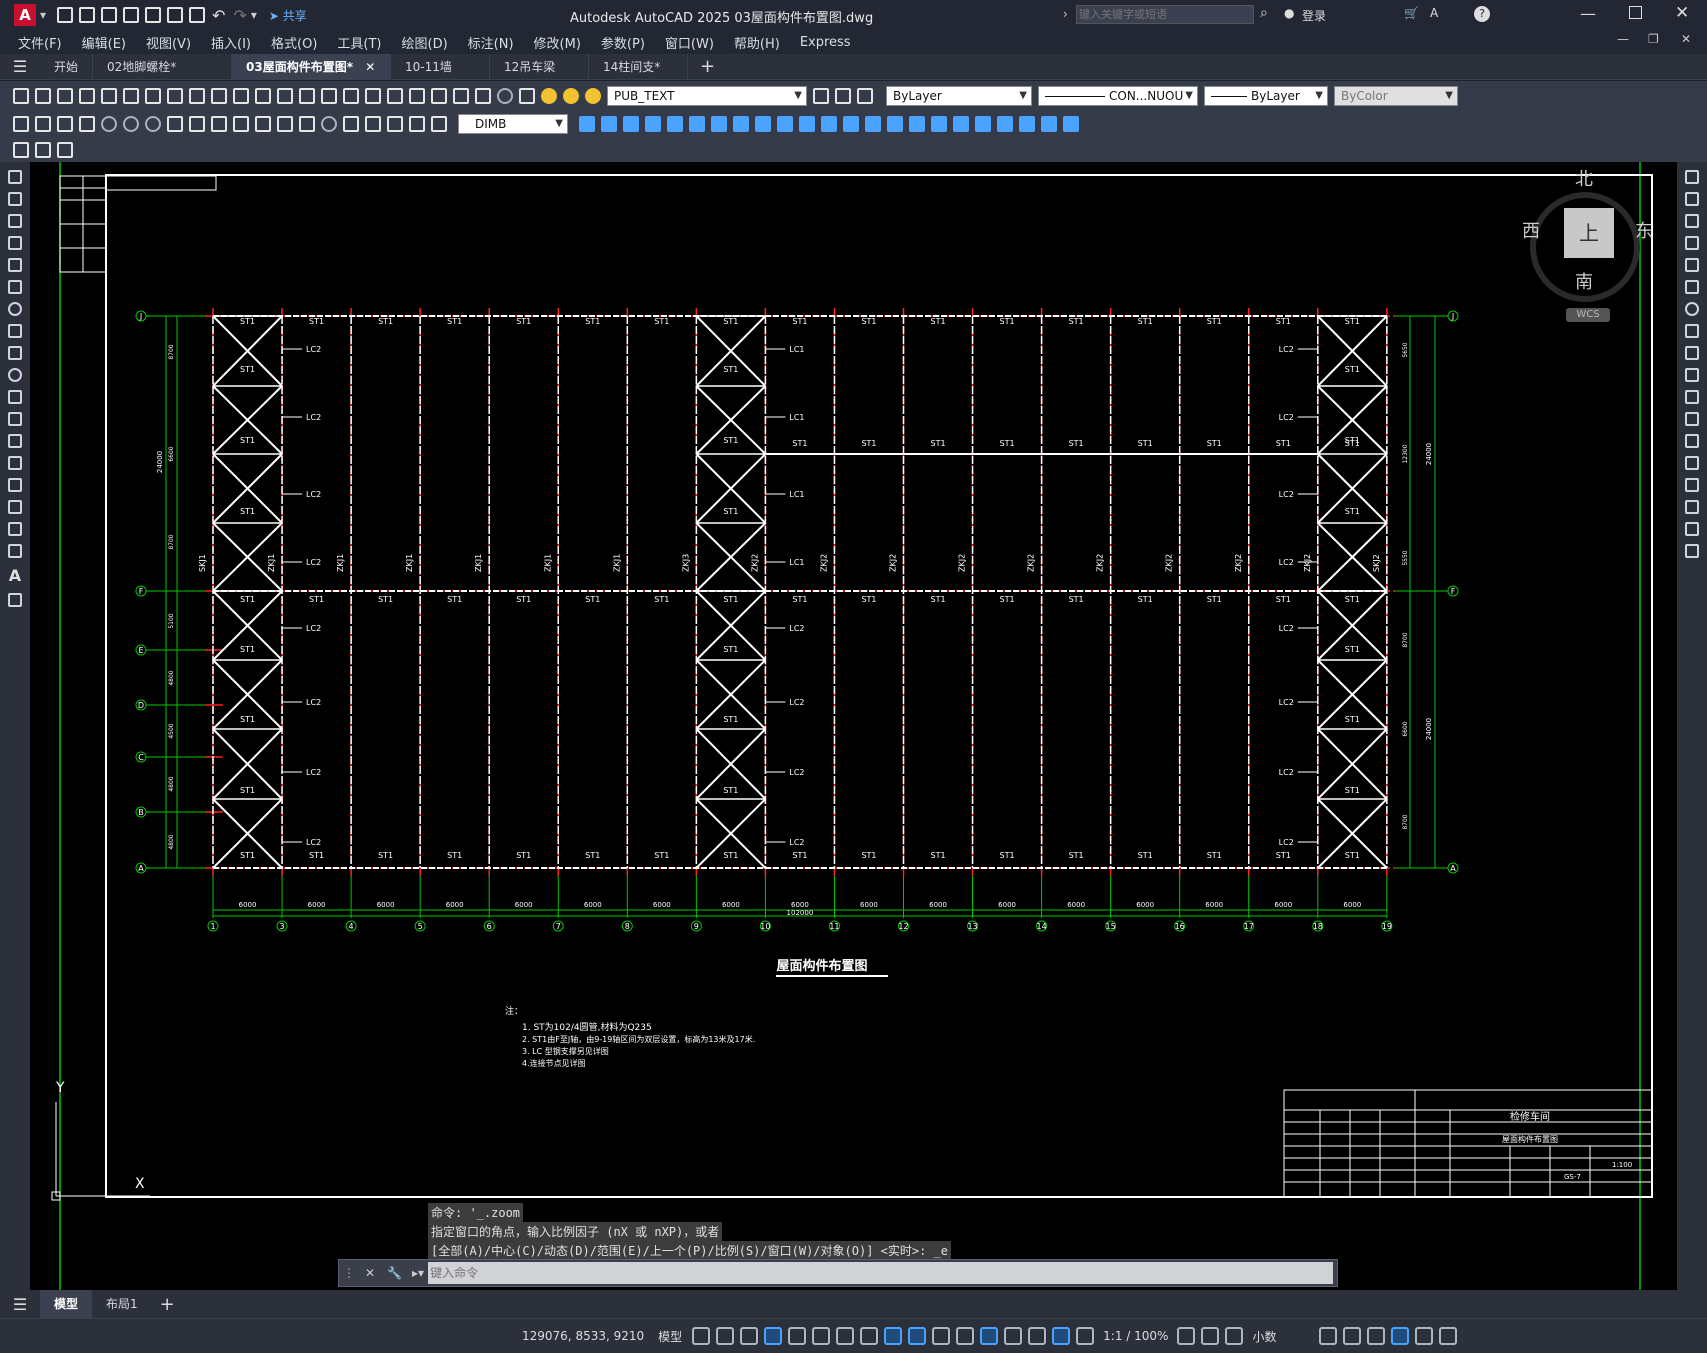 The width and height of the screenshot is (1707, 1353). Describe the element at coordinates (439, 95) in the screenshot. I see `tool-palettes-icon` at that location.